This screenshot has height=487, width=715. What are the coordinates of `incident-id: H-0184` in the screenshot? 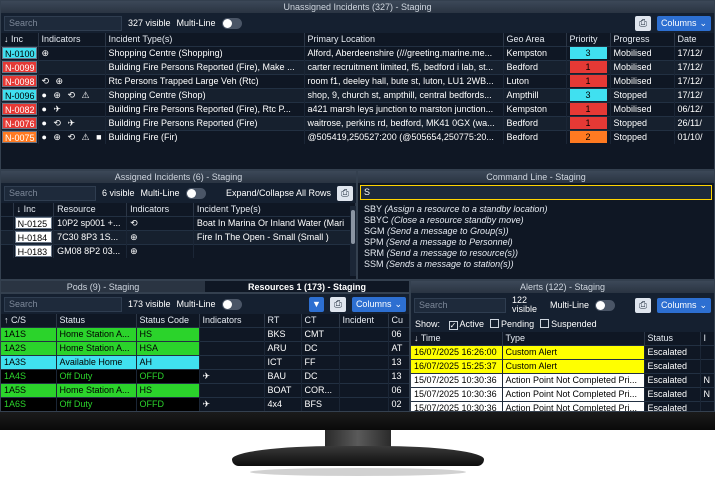 It's located at (34, 236).